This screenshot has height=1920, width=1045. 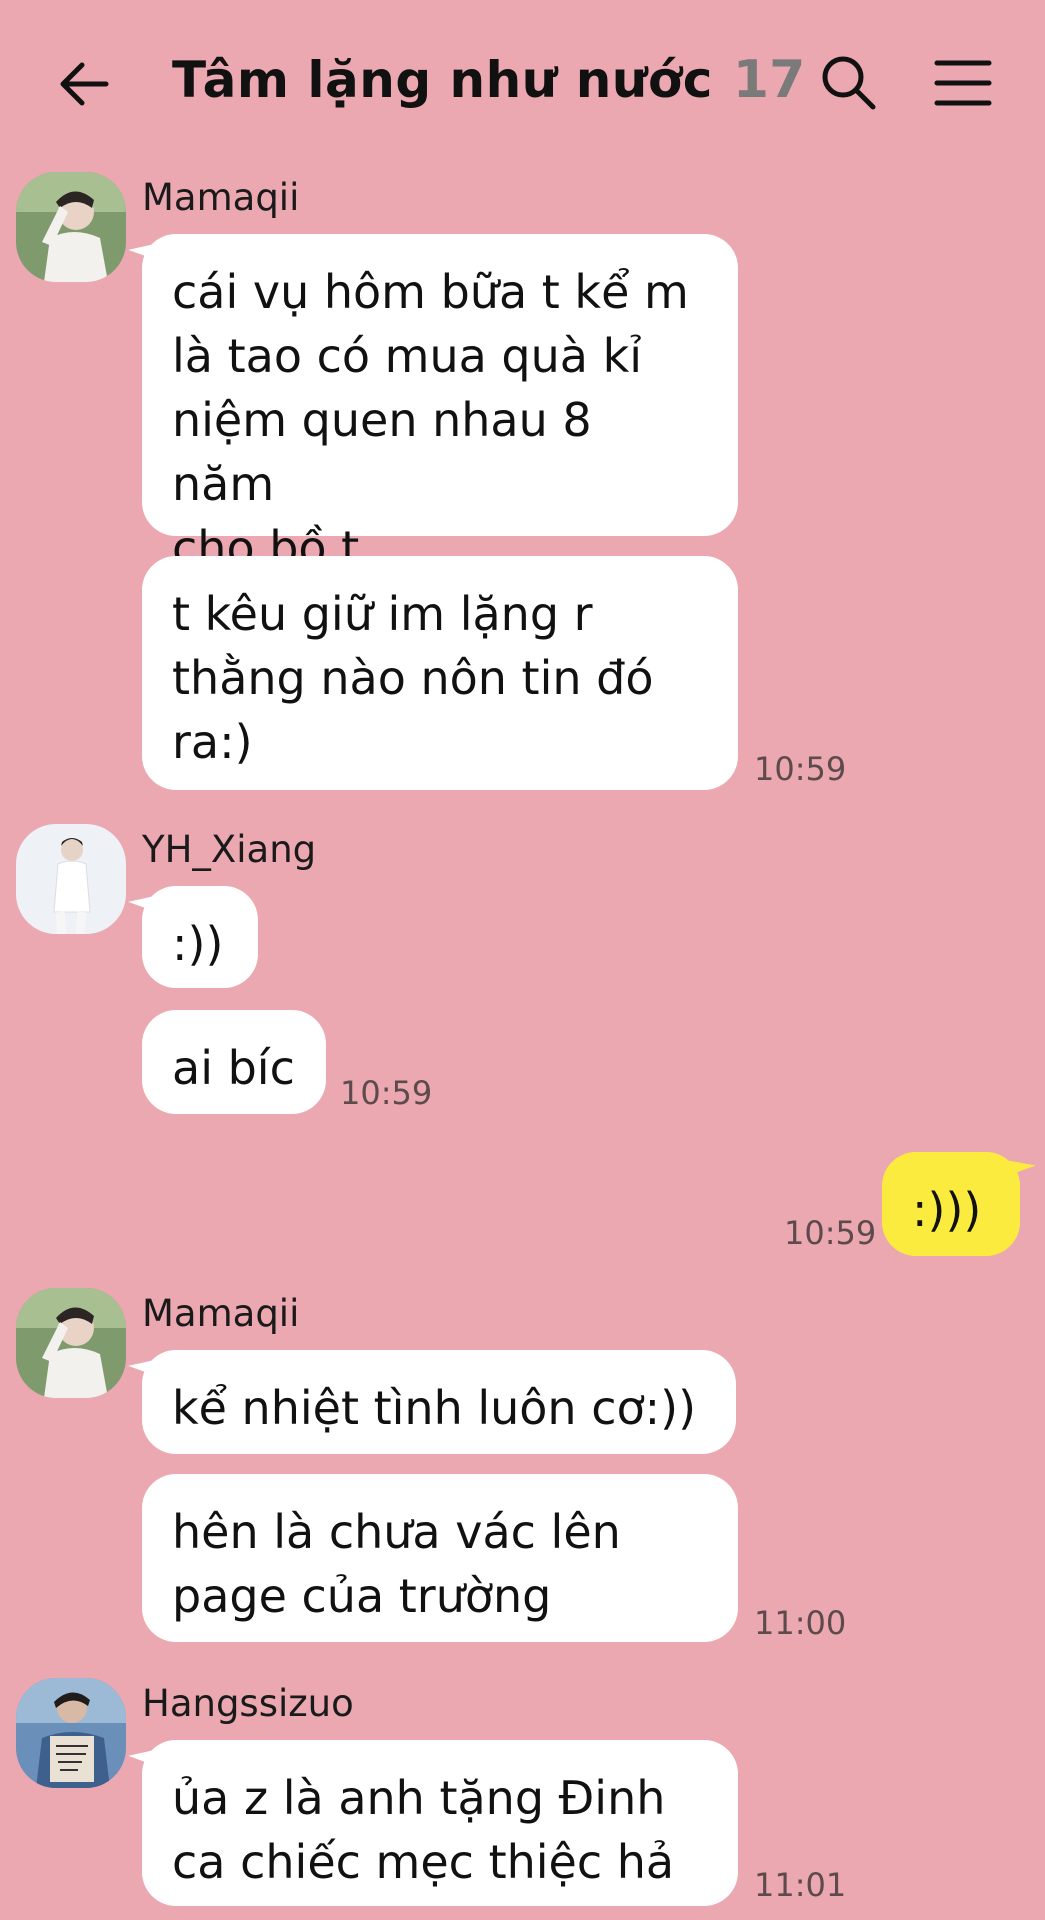 I want to click on member-count: 17, so click(x=769, y=80).